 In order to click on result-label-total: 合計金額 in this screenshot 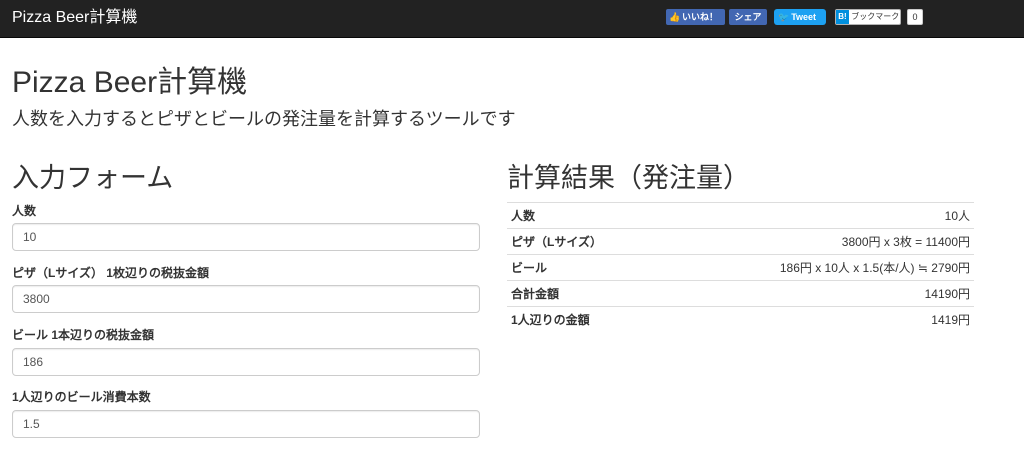, I will do `click(585, 293)`.